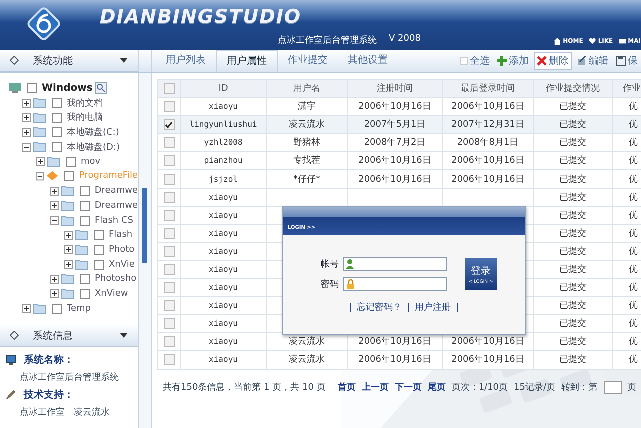 This screenshot has width=641, height=428. What do you see at coordinates (347, 387) in the screenshot?
I see `page-link: 首页` at bounding box center [347, 387].